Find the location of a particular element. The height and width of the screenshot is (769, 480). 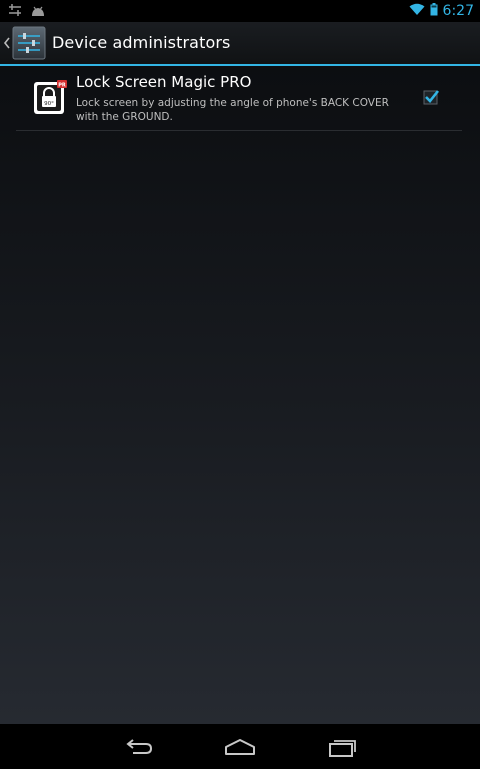

status-time: 6:27 is located at coordinates (458, 10).